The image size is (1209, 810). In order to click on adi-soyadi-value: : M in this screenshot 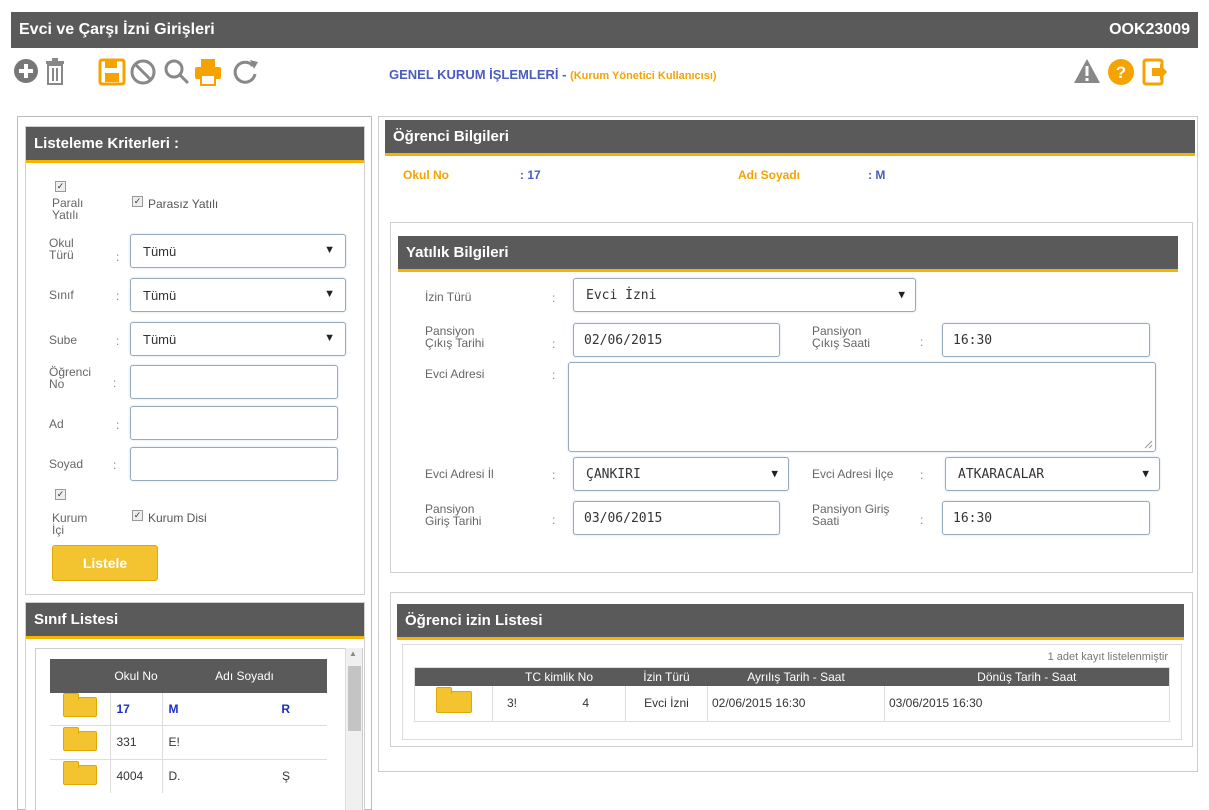, I will do `click(877, 175)`.